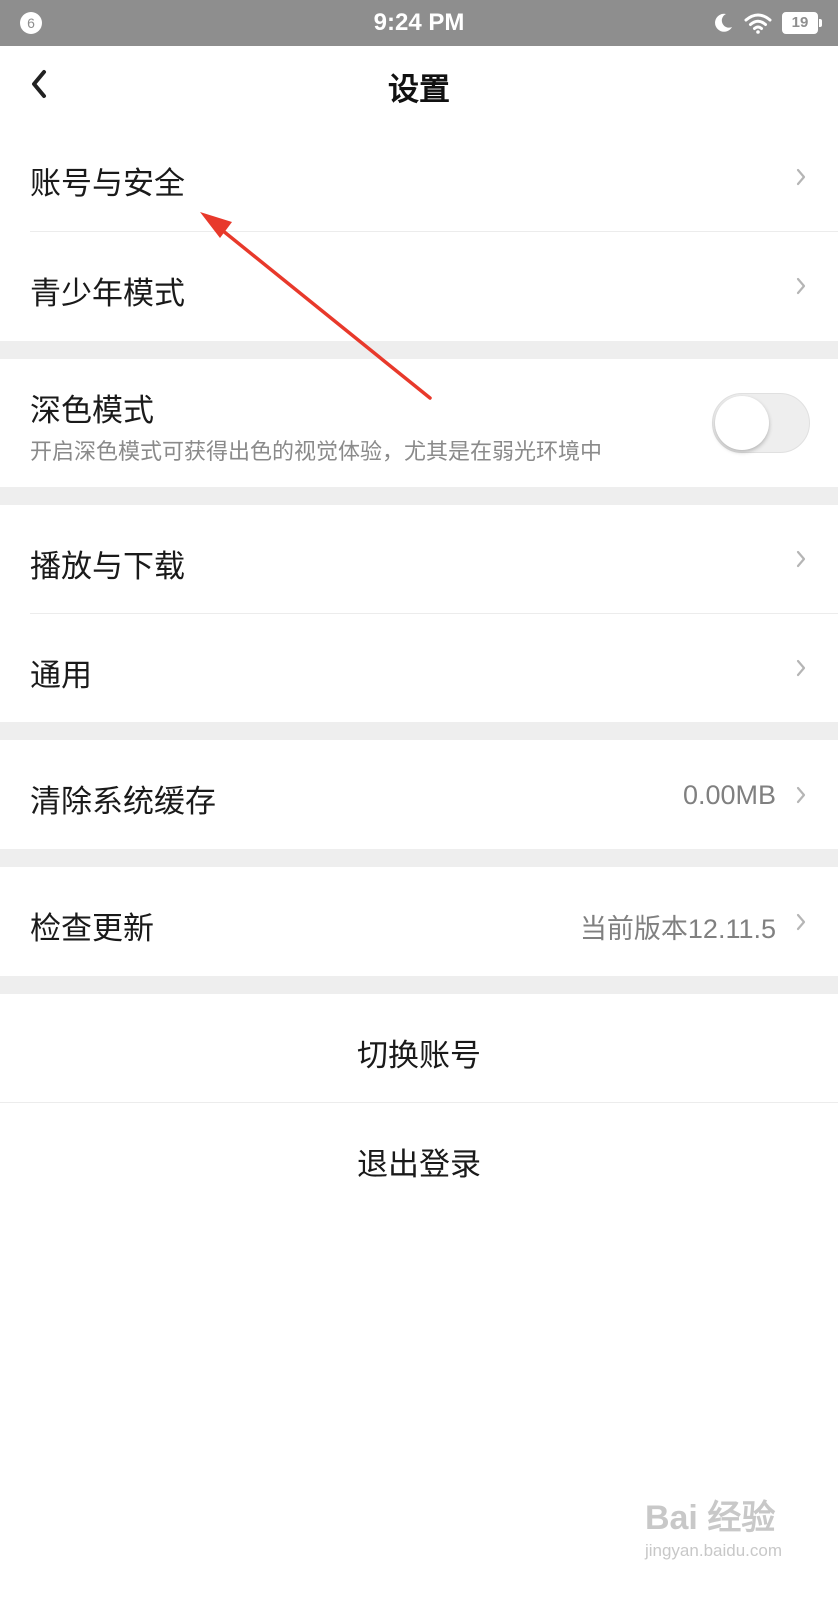 The width and height of the screenshot is (838, 1600). What do you see at coordinates (419, 90) in the screenshot?
I see `page-title: 设置` at bounding box center [419, 90].